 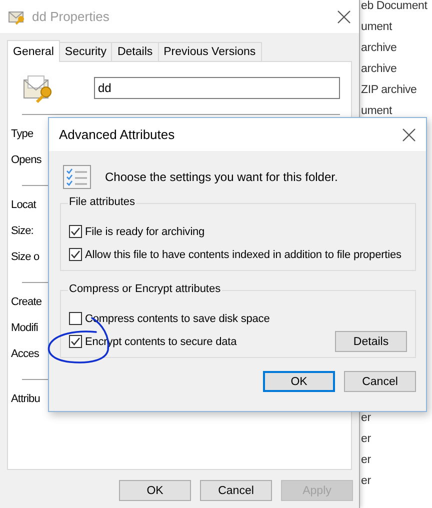 I want to click on tab: Previous Versions, so click(x=210, y=51).